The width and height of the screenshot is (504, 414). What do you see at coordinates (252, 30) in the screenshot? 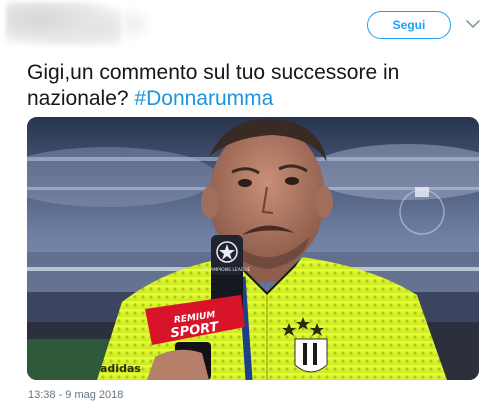
I see `tweet-header: Segui` at bounding box center [252, 30].